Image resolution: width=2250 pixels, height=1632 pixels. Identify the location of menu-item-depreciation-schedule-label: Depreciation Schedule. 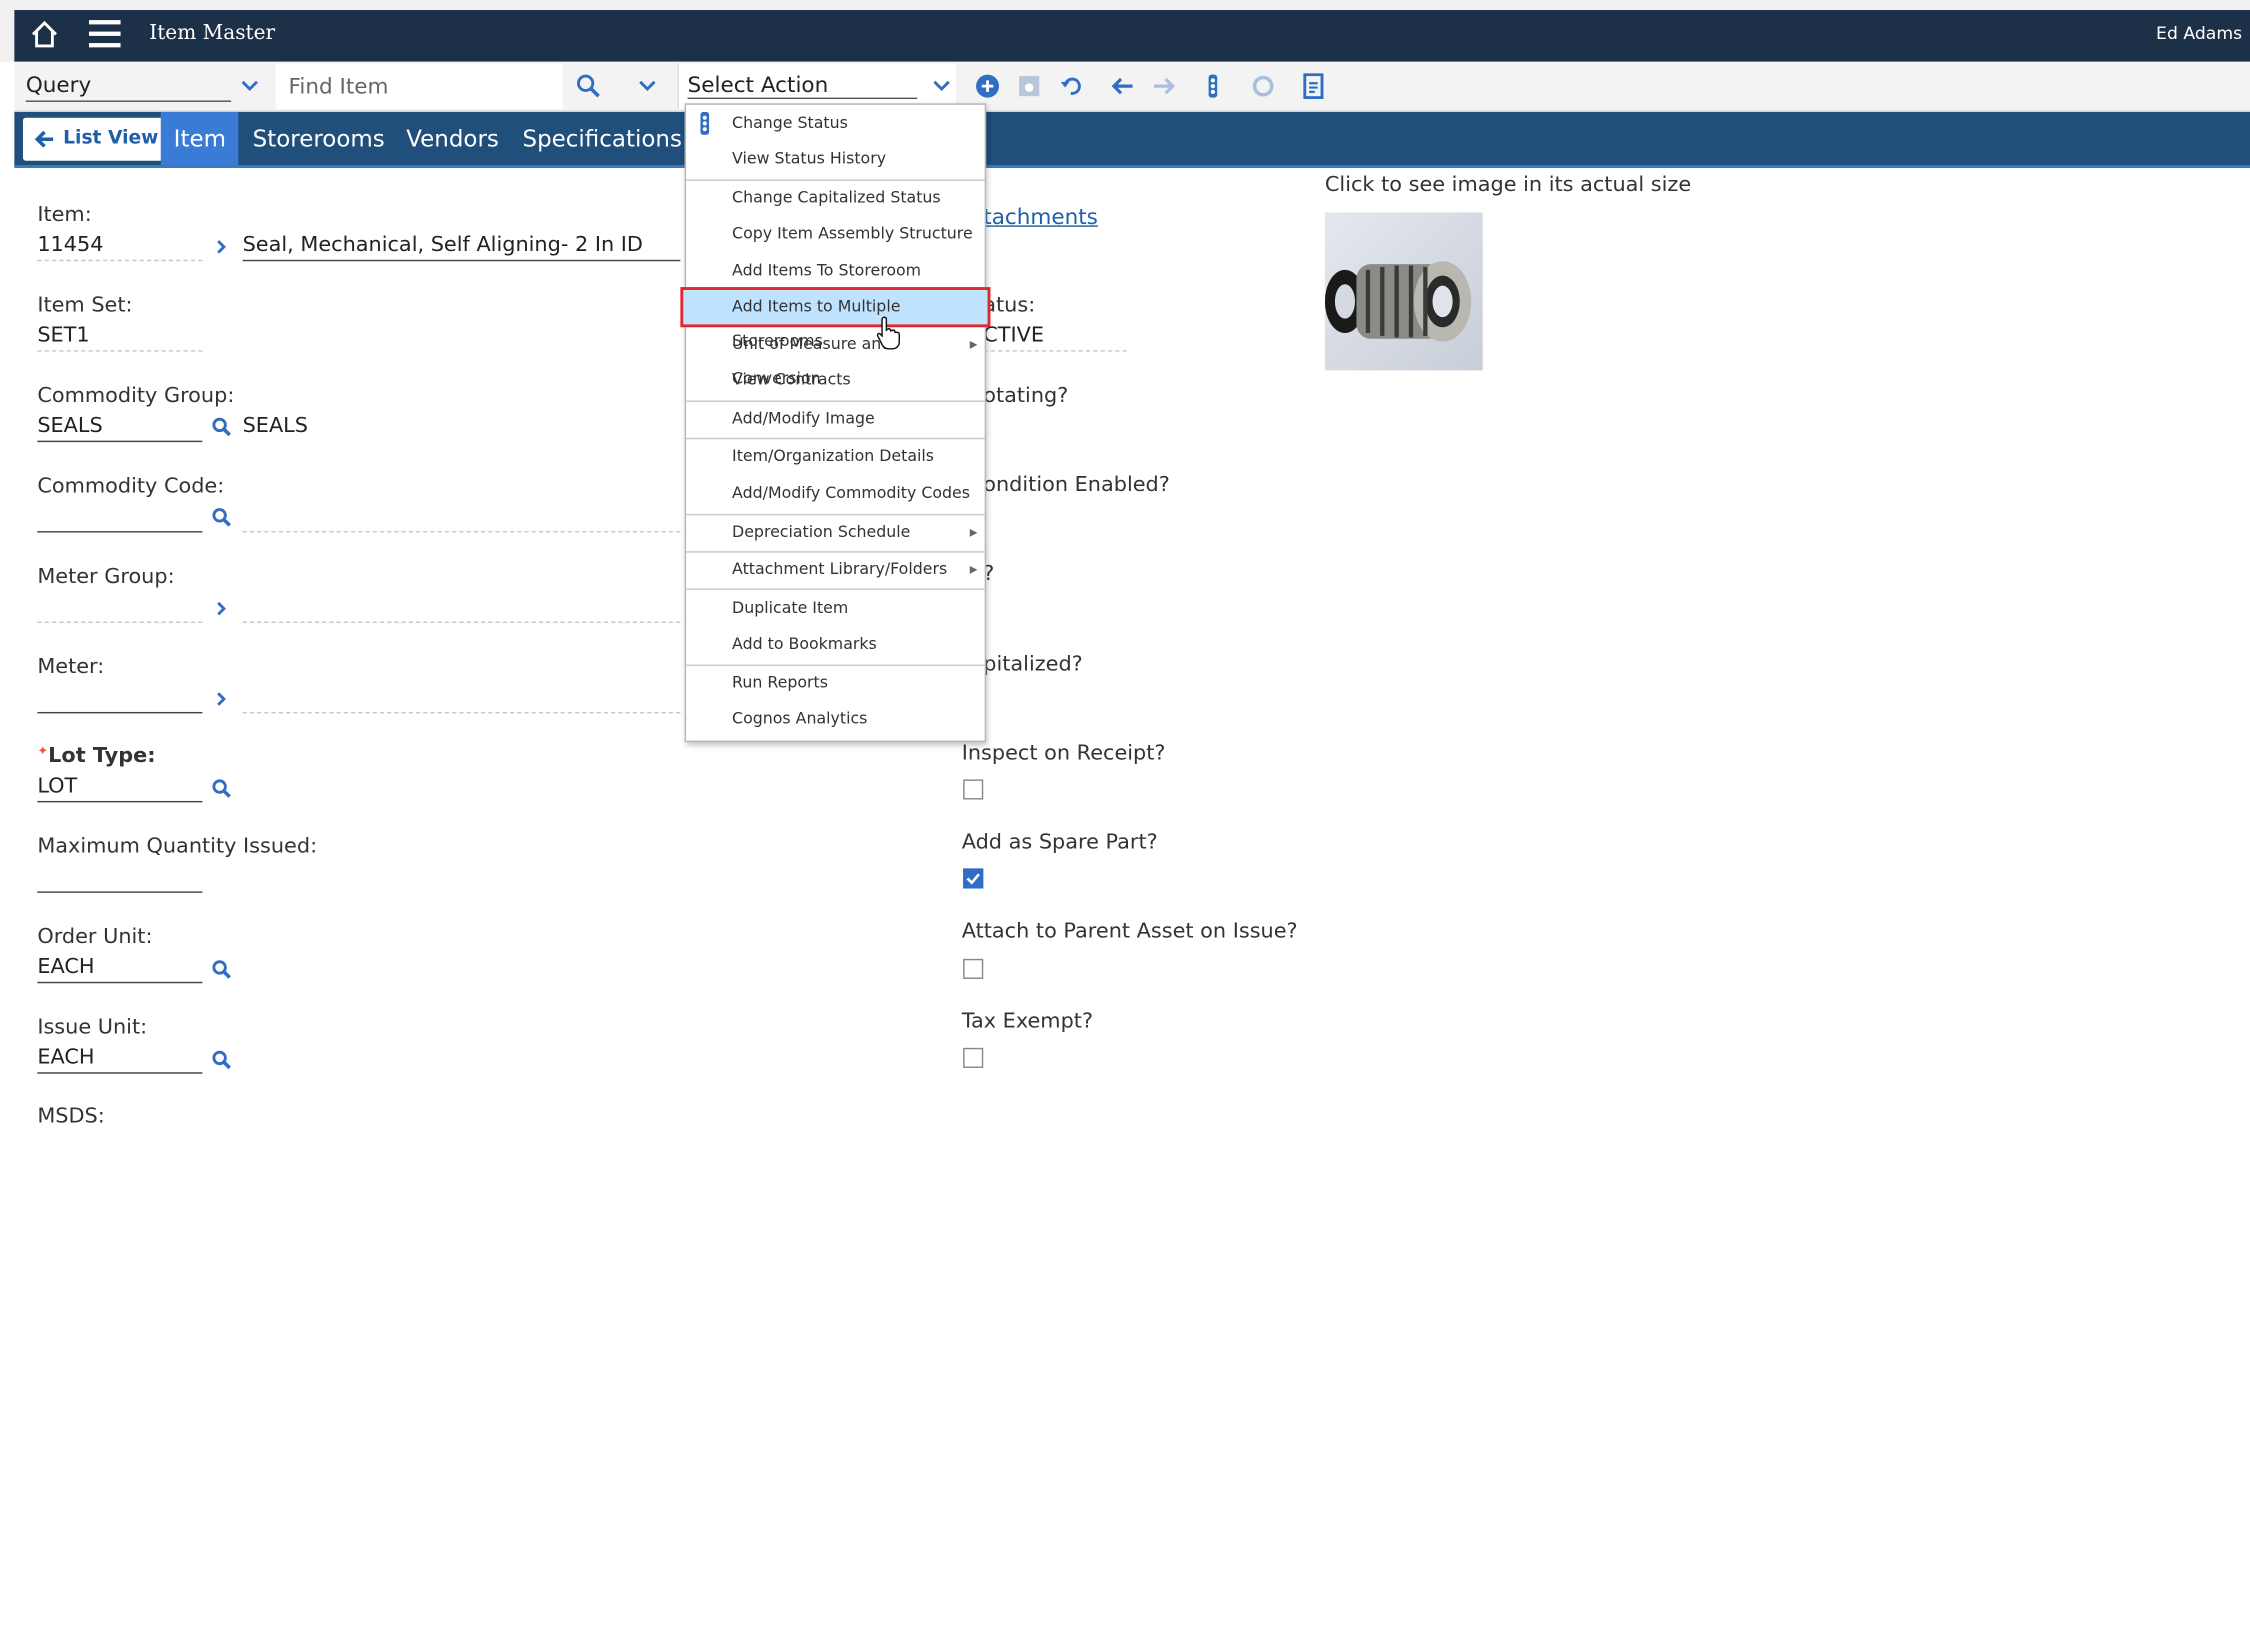
(821, 532).